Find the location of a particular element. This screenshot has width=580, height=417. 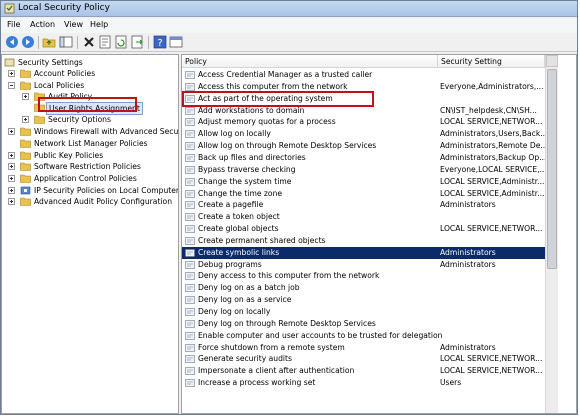

scroll-up-arrow-icon is located at coordinates (552, 61).